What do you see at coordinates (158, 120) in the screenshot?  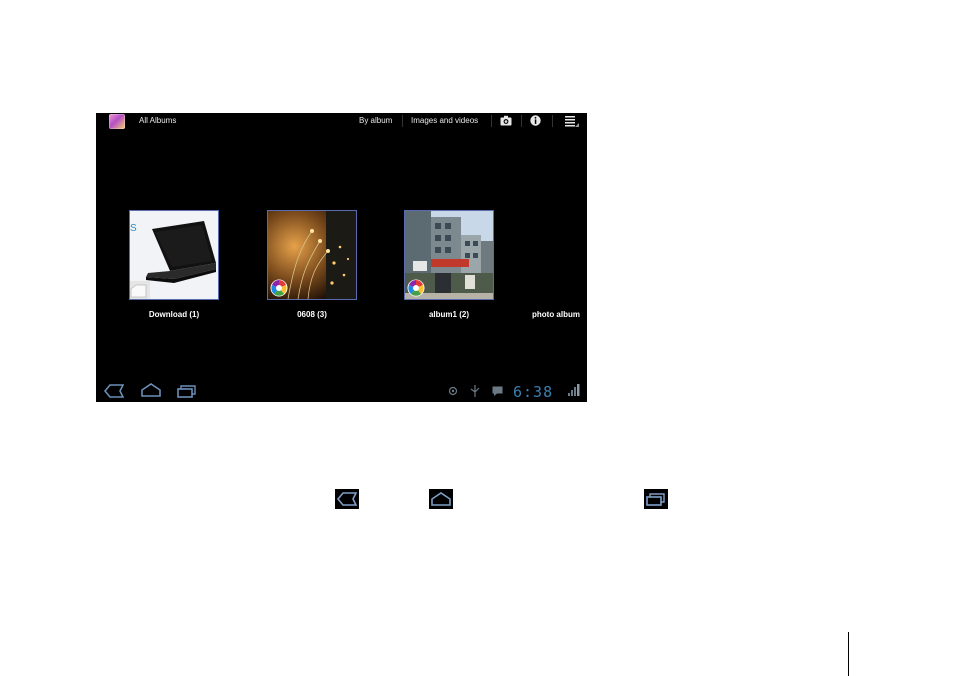 I see `page-title: All Albums` at bounding box center [158, 120].